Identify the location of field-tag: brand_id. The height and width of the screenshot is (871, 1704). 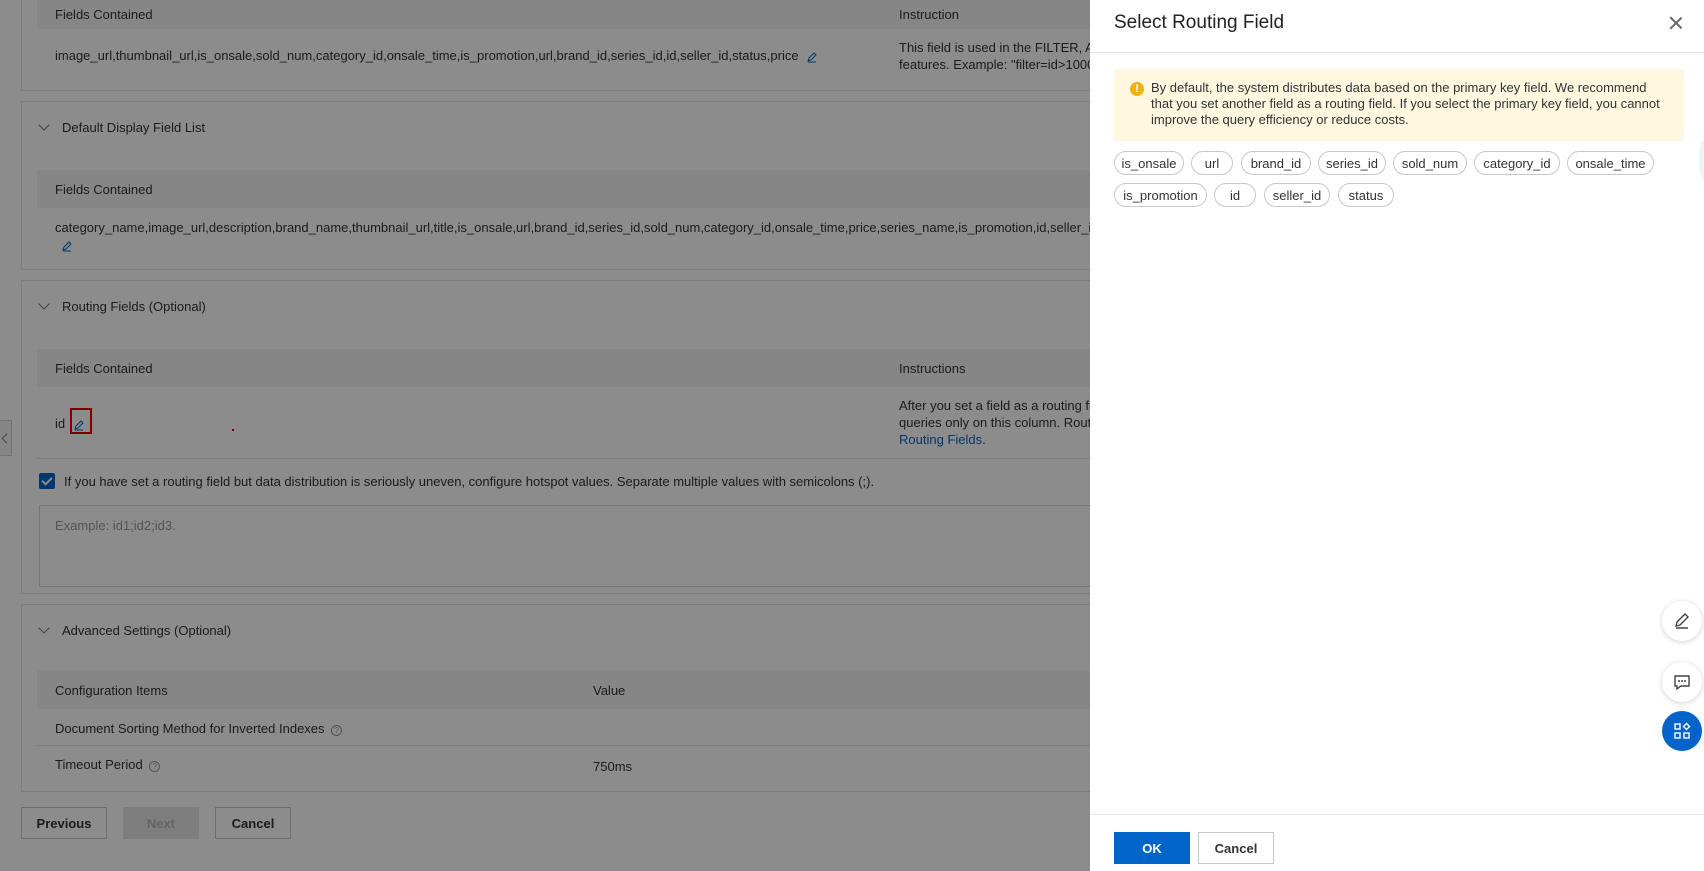
(1276, 163).